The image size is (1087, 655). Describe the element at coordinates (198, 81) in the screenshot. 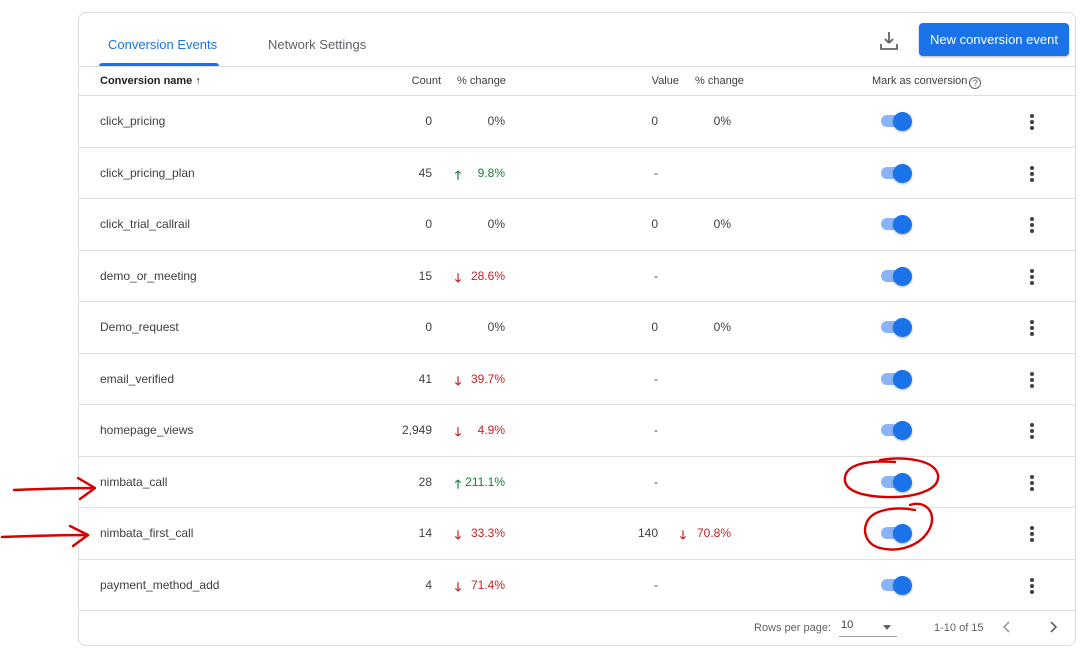

I see `sort-ascending-icon: ↑` at that location.